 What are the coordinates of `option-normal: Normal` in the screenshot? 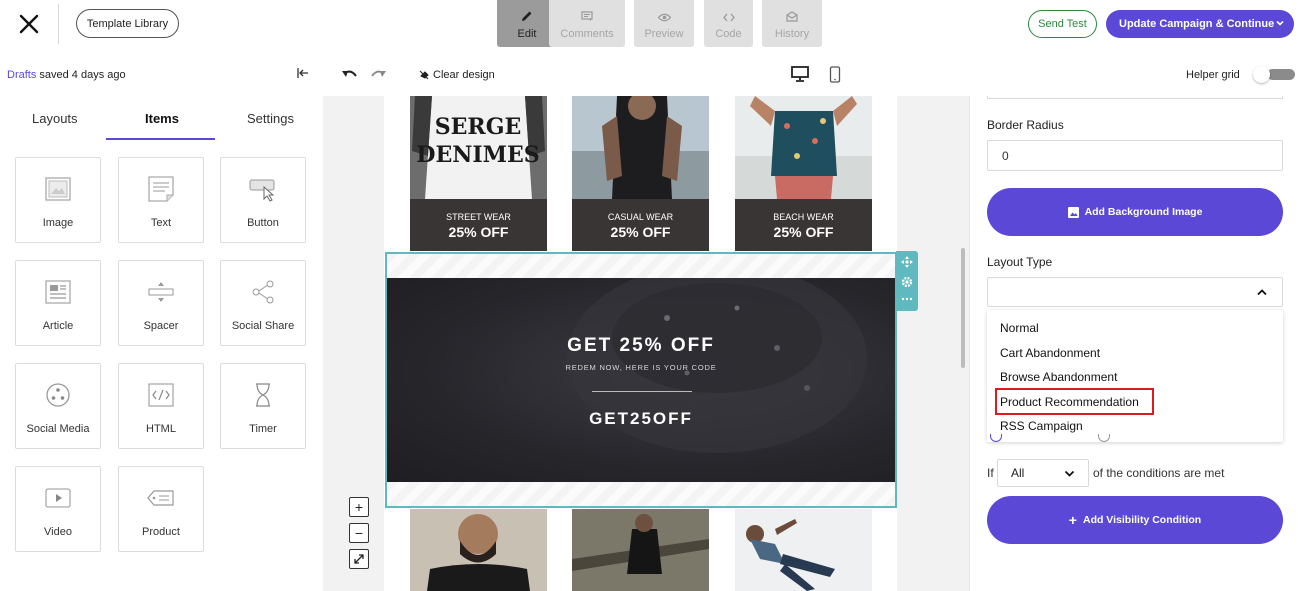 It's located at (1019, 328).